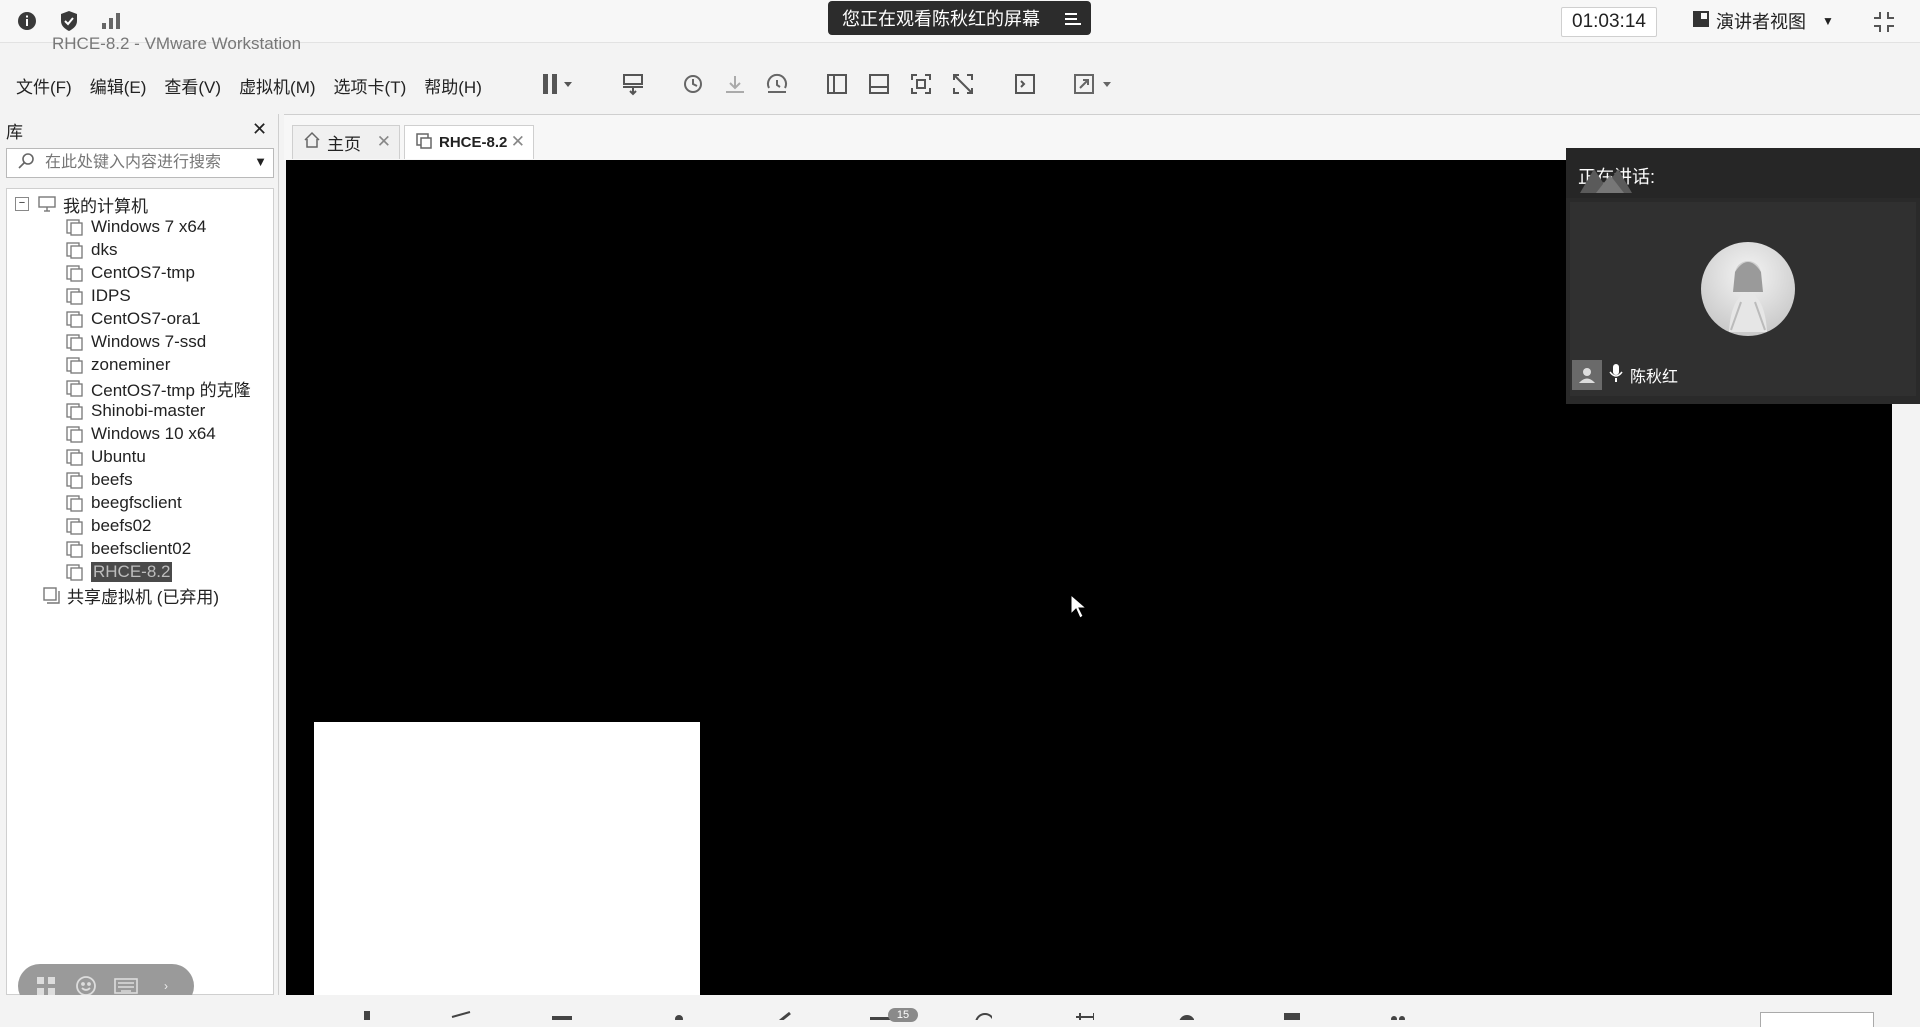 Image resolution: width=1920 pixels, height=1027 pixels. I want to click on console-view-button, so click(1025, 86).